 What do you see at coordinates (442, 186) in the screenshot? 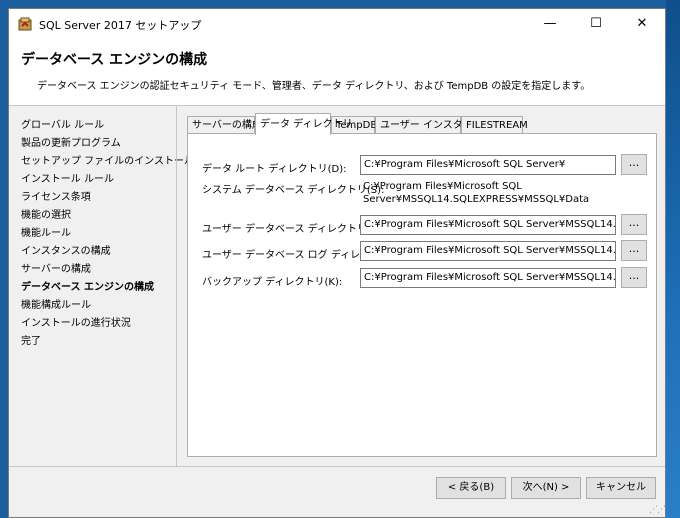
I see `system-db-value-line1: C:¥Program Files¥Microsoft SQL` at bounding box center [442, 186].